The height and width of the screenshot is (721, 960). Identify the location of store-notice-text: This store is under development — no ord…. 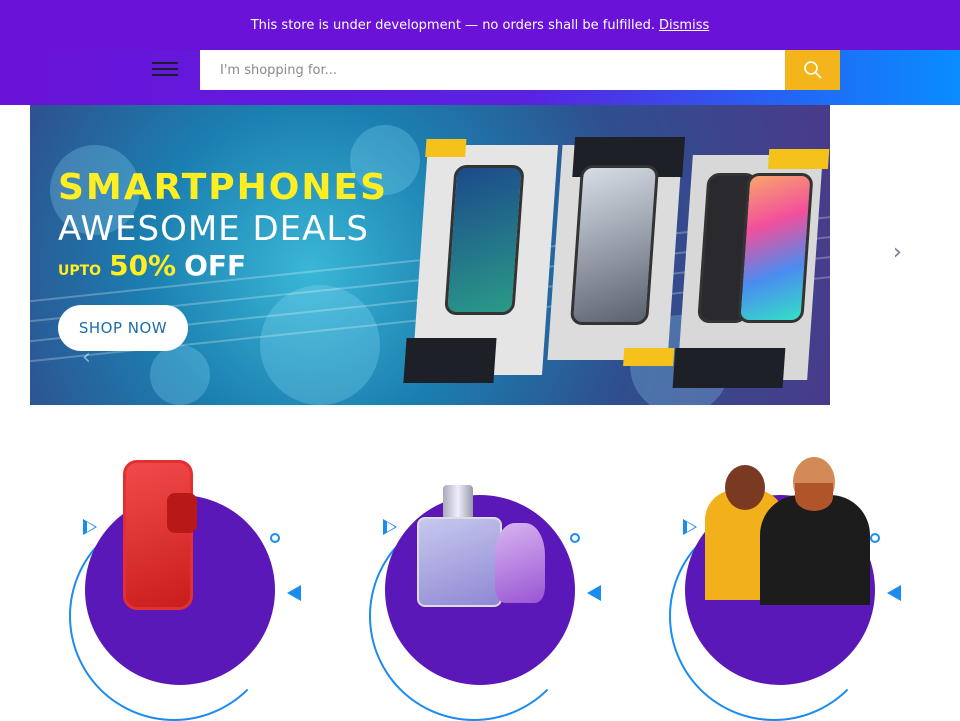
(453, 25).